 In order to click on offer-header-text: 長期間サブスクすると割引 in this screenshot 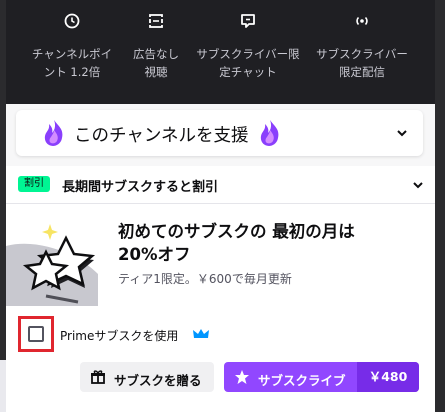, I will do `click(140, 187)`.